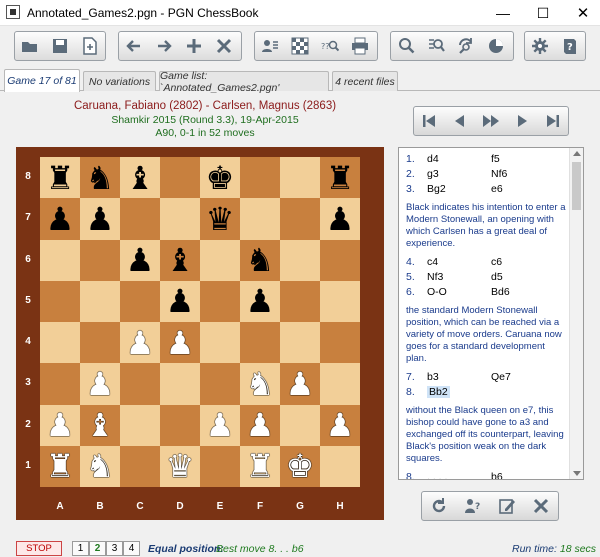 This screenshot has width=600, height=557. What do you see at coordinates (300, 46) in the screenshot?
I see `board-icon` at bounding box center [300, 46].